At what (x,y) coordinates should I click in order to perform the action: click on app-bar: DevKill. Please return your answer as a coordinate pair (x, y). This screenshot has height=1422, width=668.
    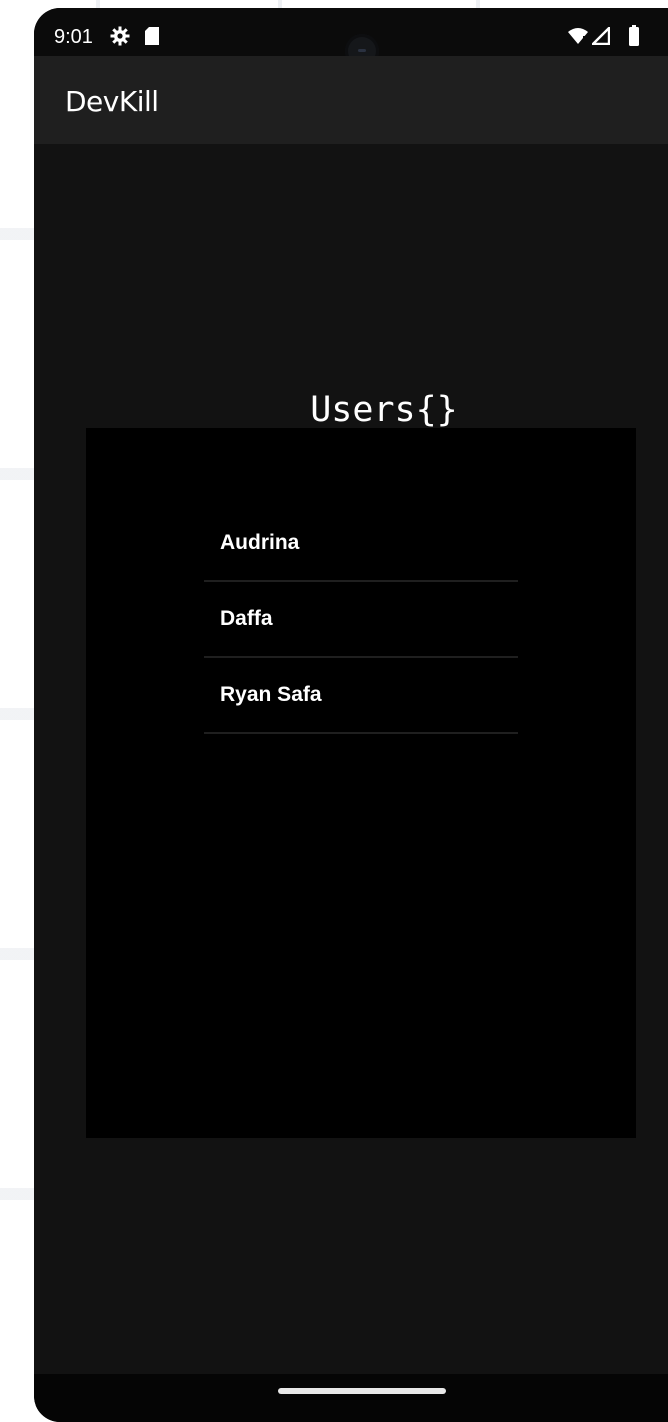
    Looking at the image, I should click on (351, 100).